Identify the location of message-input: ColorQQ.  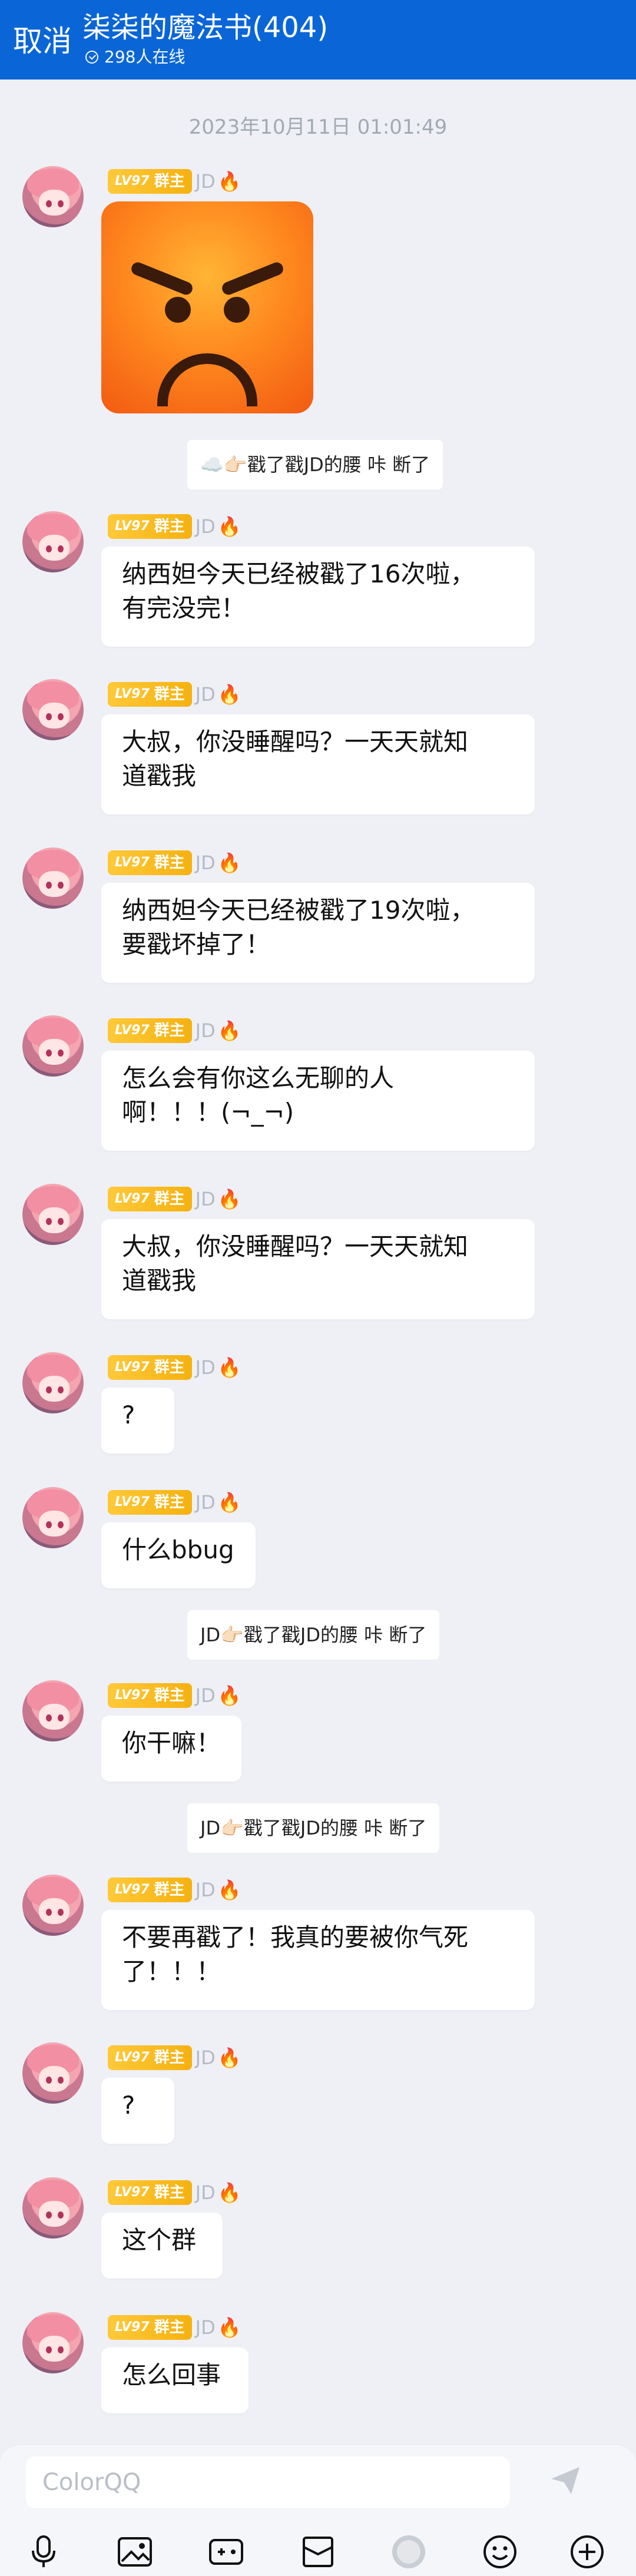
(268, 2482).